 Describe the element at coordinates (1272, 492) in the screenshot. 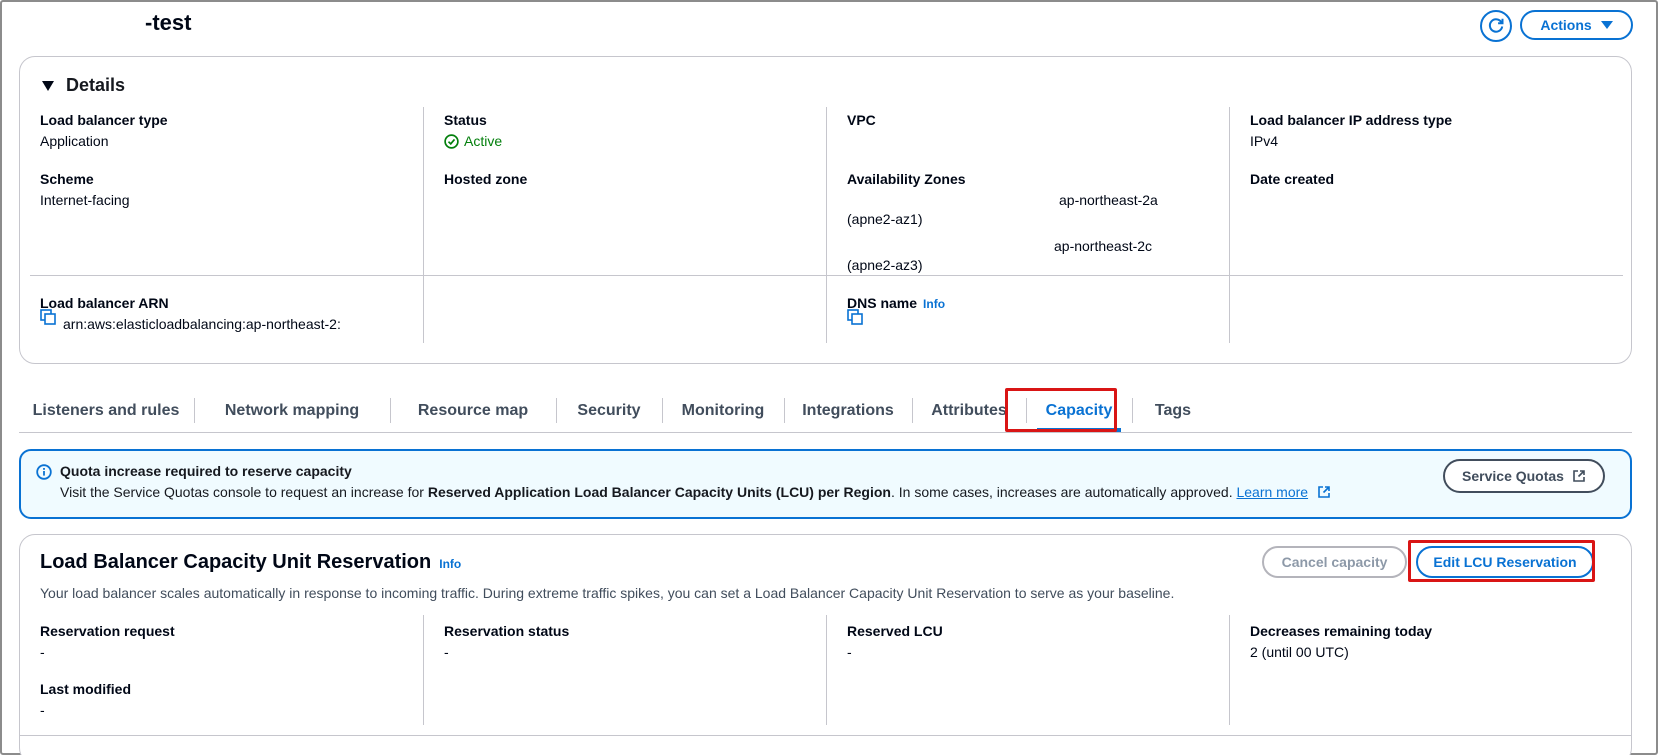

I see `learn-more-link: Learn more` at that location.